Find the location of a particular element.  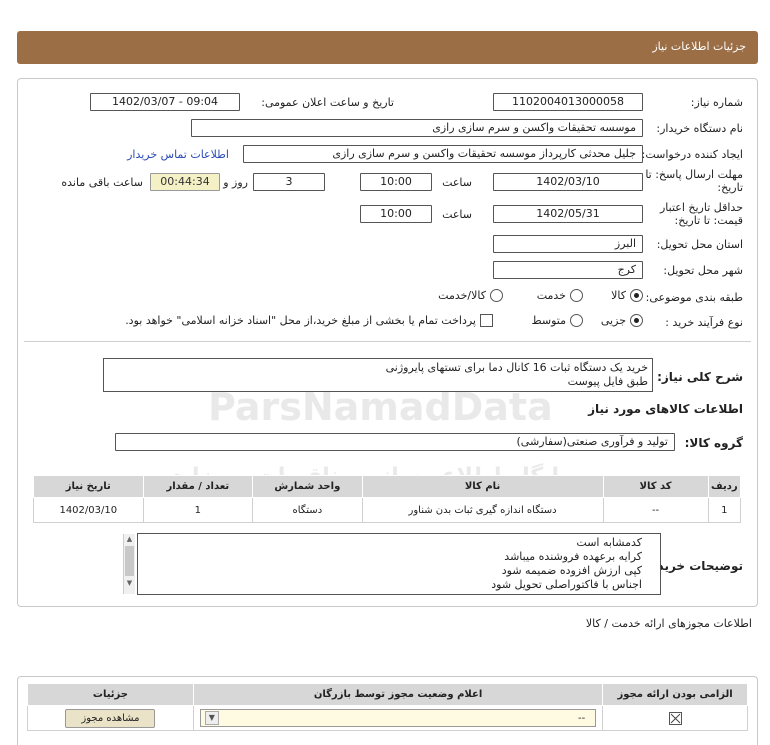

permit-row: -- ▼ مشاهده مجوز is located at coordinates (387, 718).